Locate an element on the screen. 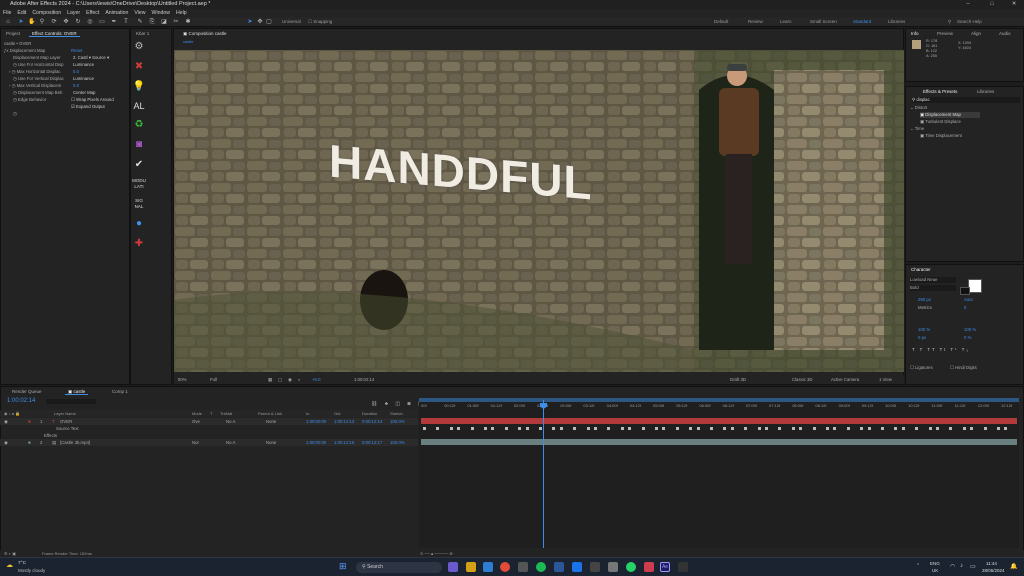 This screenshot has width=1024, height=576. work-area-bar is located at coordinates (719, 400).